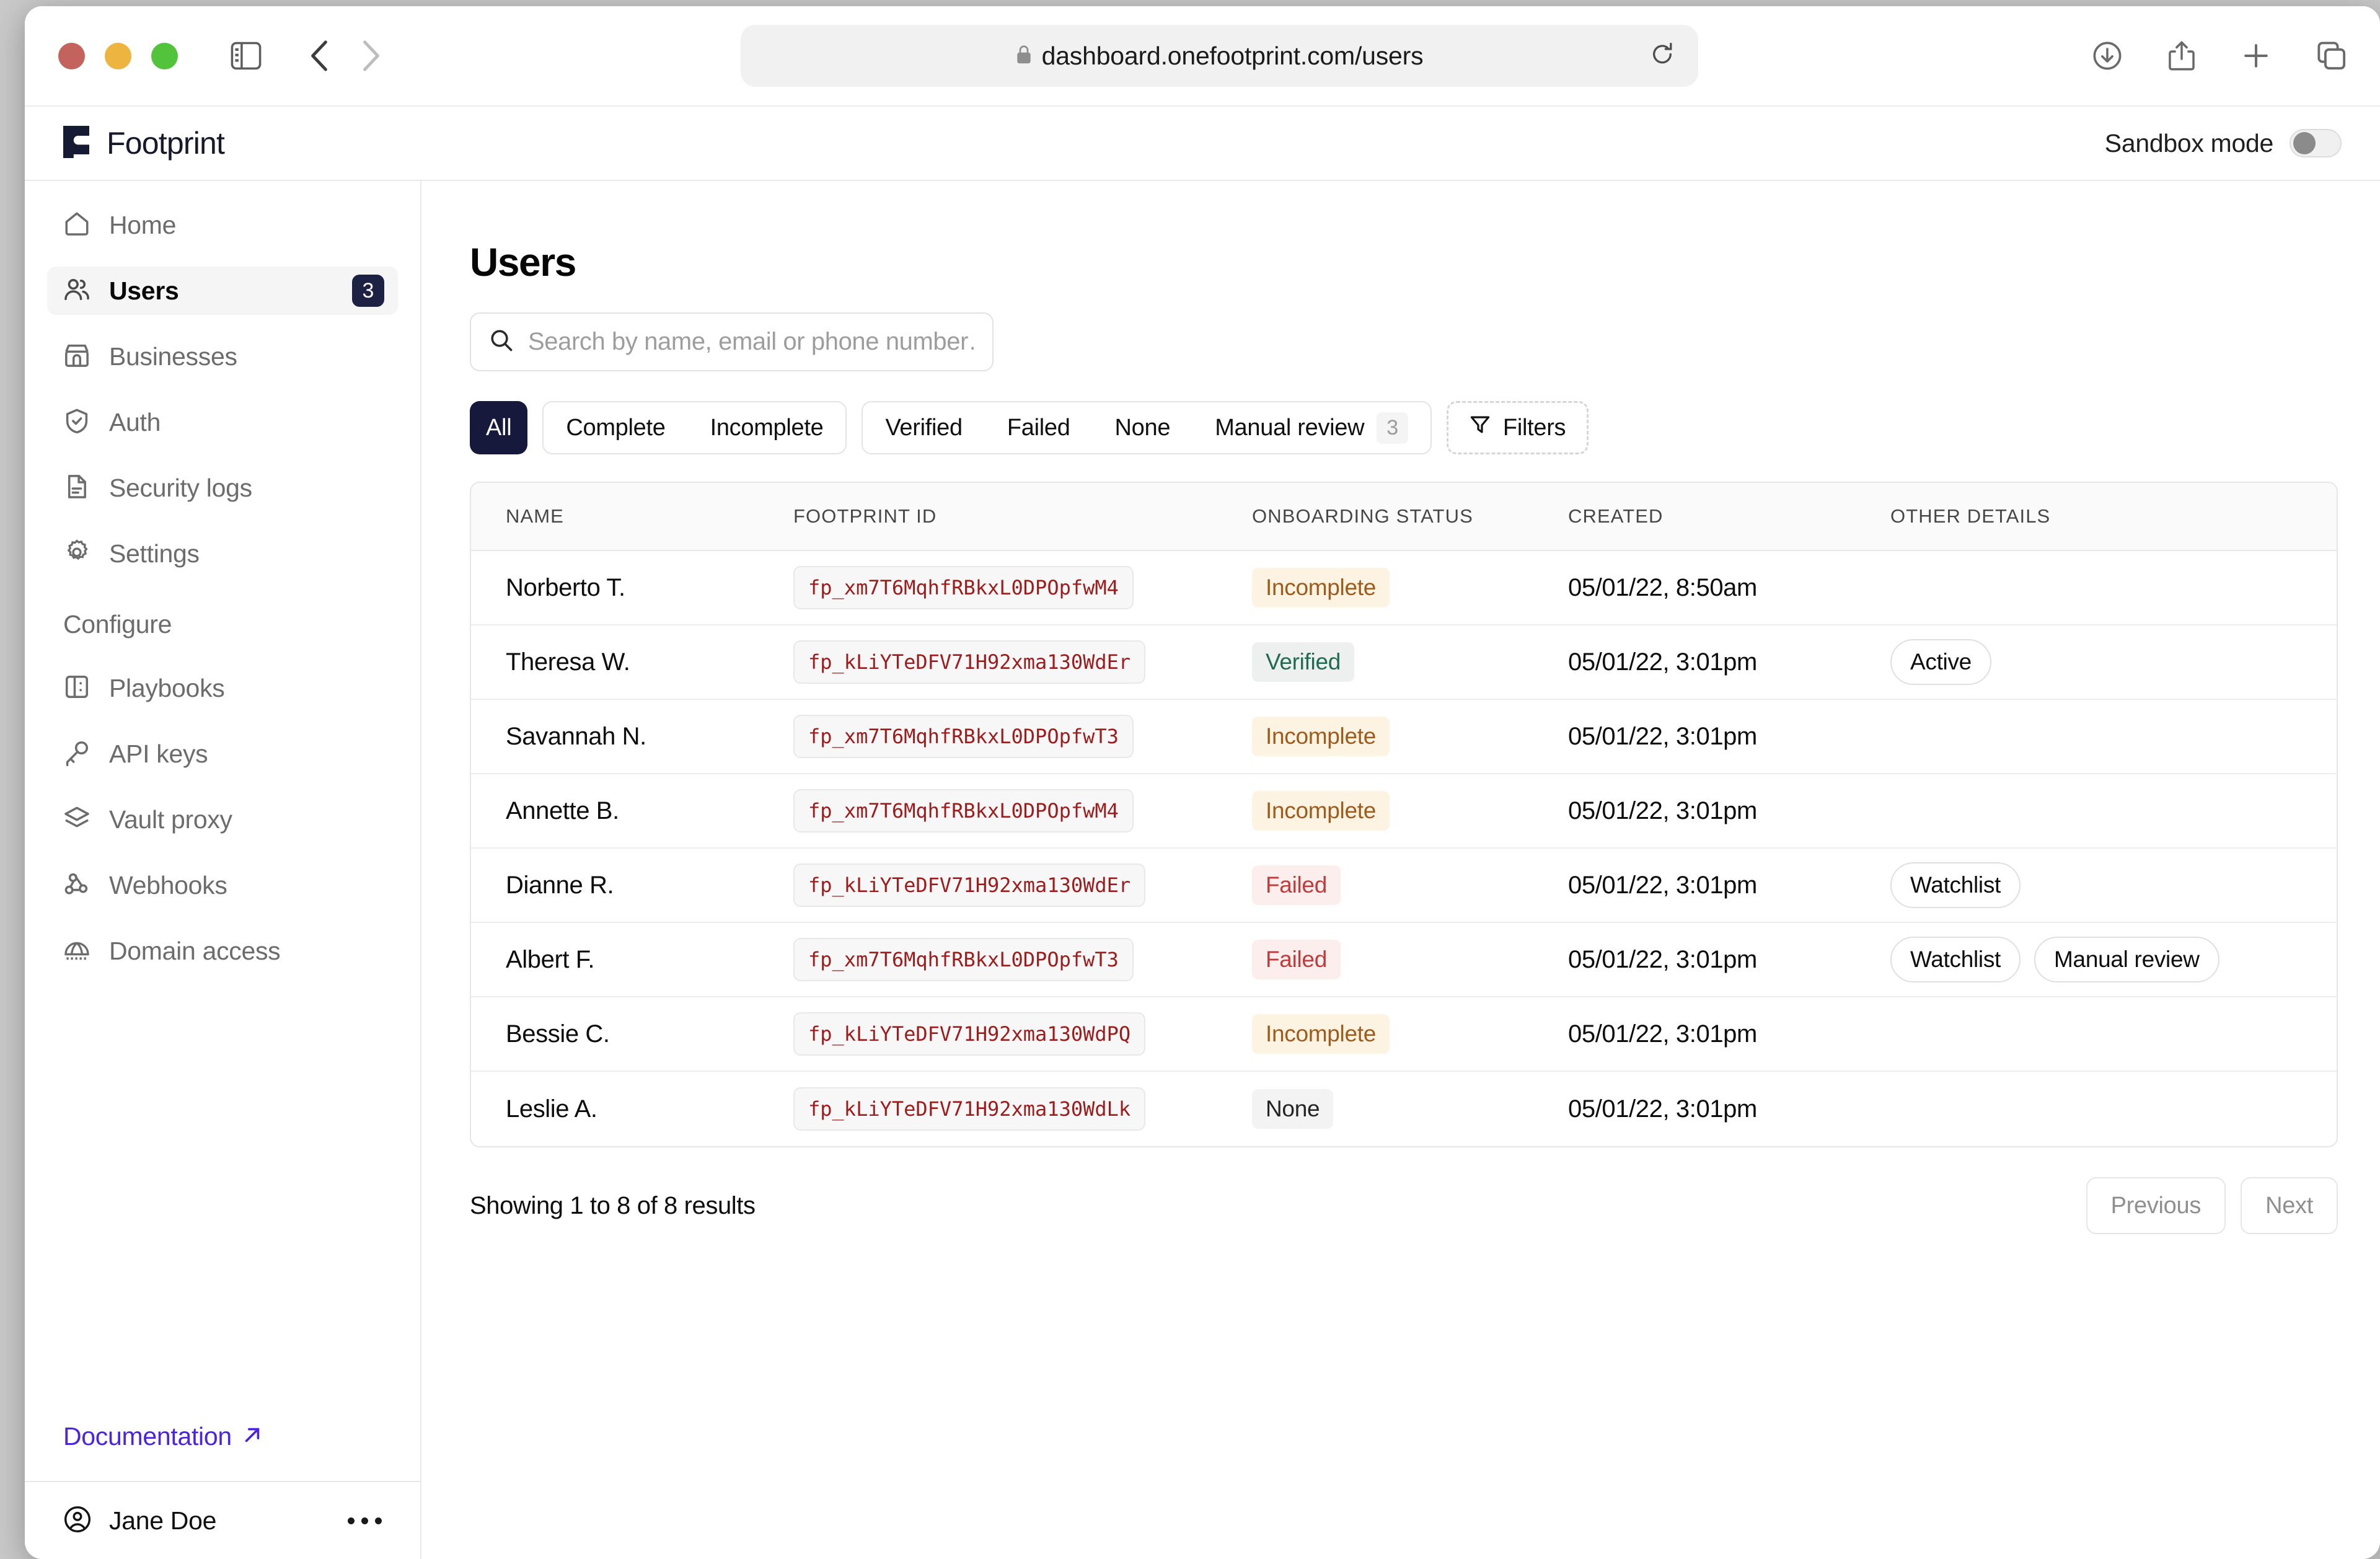 Image resolution: width=2380 pixels, height=1559 pixels. Describe the element at coordinates (1024, 56) in the screenshot. I see `lock-icon` at that location.